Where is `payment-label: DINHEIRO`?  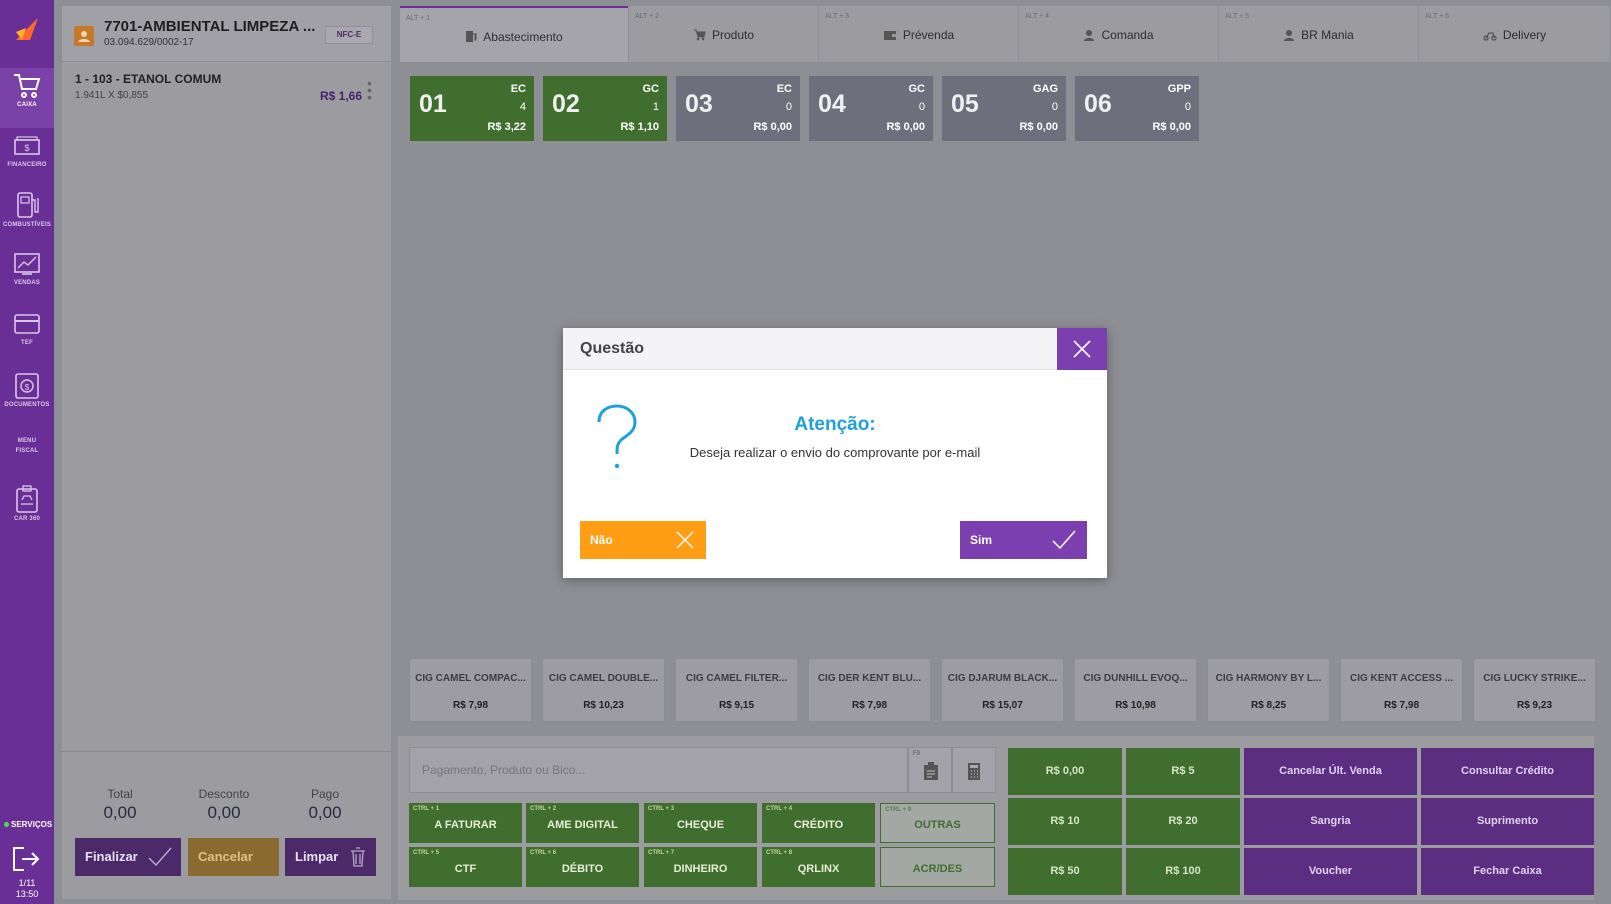 payment-label: DINHEIRO is located at coordinates (700, 869).